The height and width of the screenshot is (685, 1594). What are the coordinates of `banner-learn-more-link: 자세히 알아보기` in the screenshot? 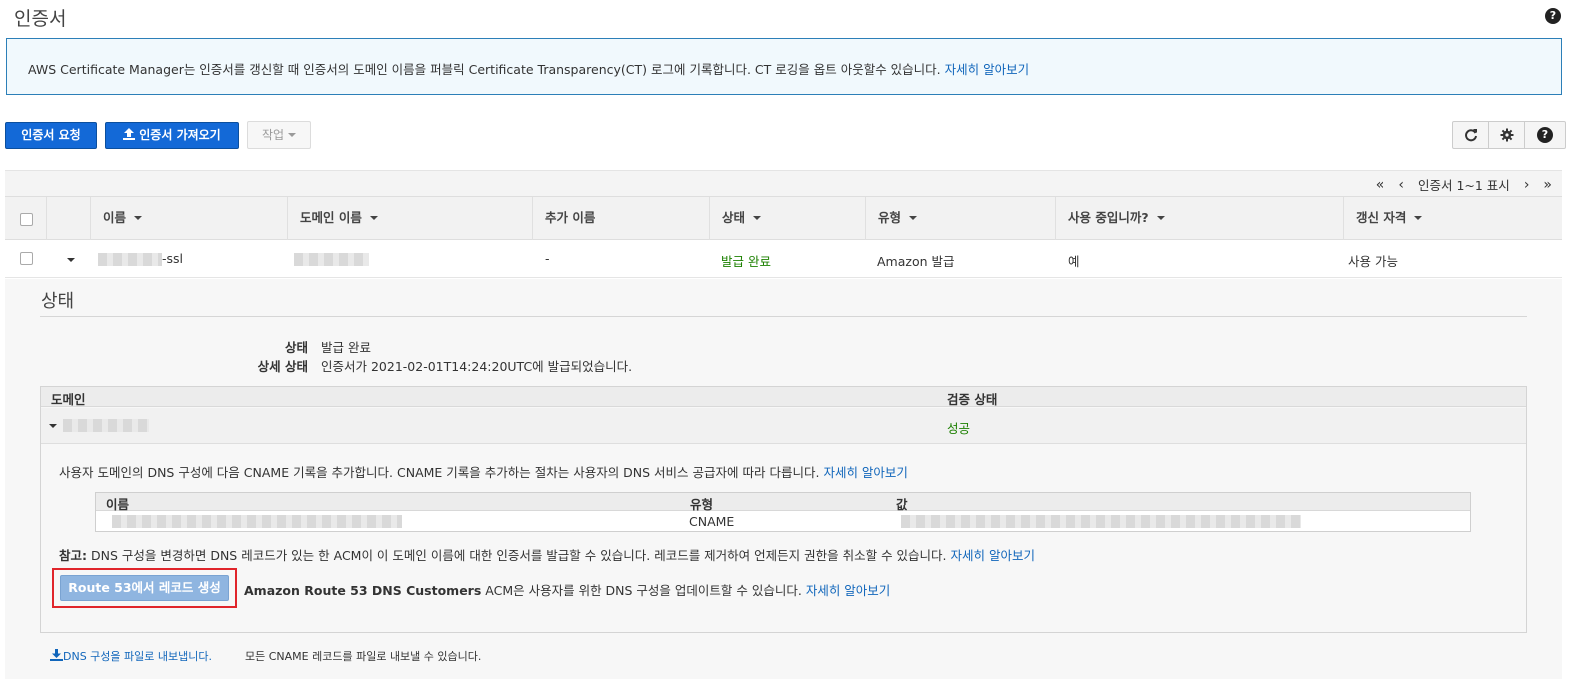 It's located at (987, 69).